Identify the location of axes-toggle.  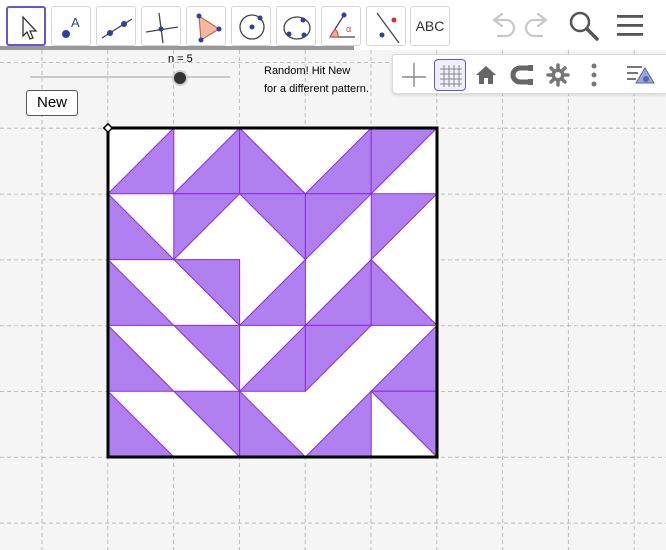
(414, 75).